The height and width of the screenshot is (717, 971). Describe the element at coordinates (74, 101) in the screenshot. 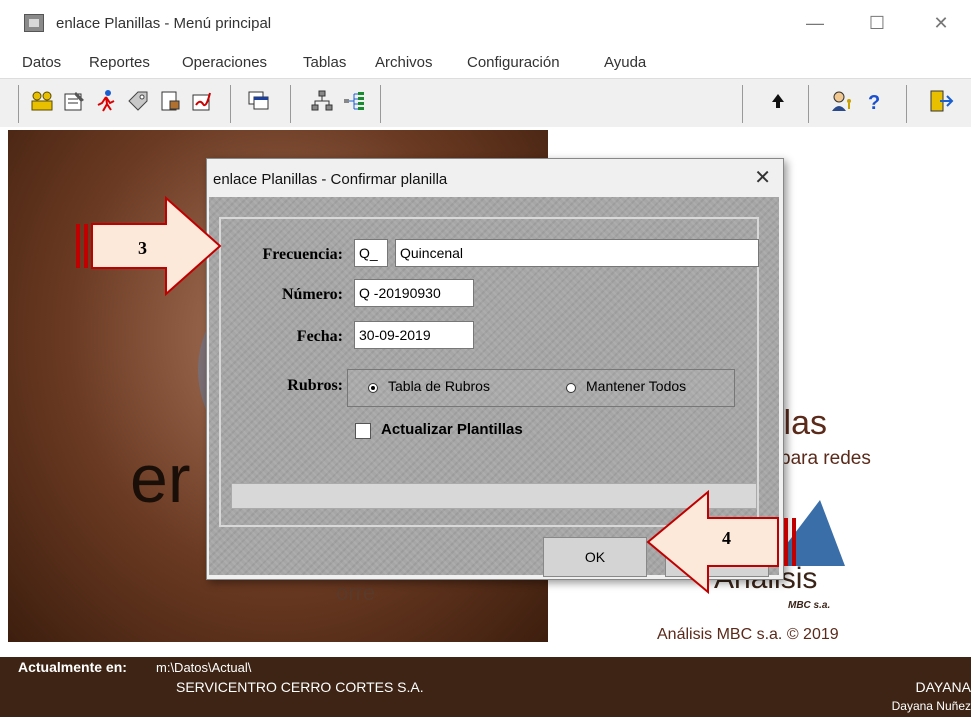

I see `edit-form-icon` at that location.